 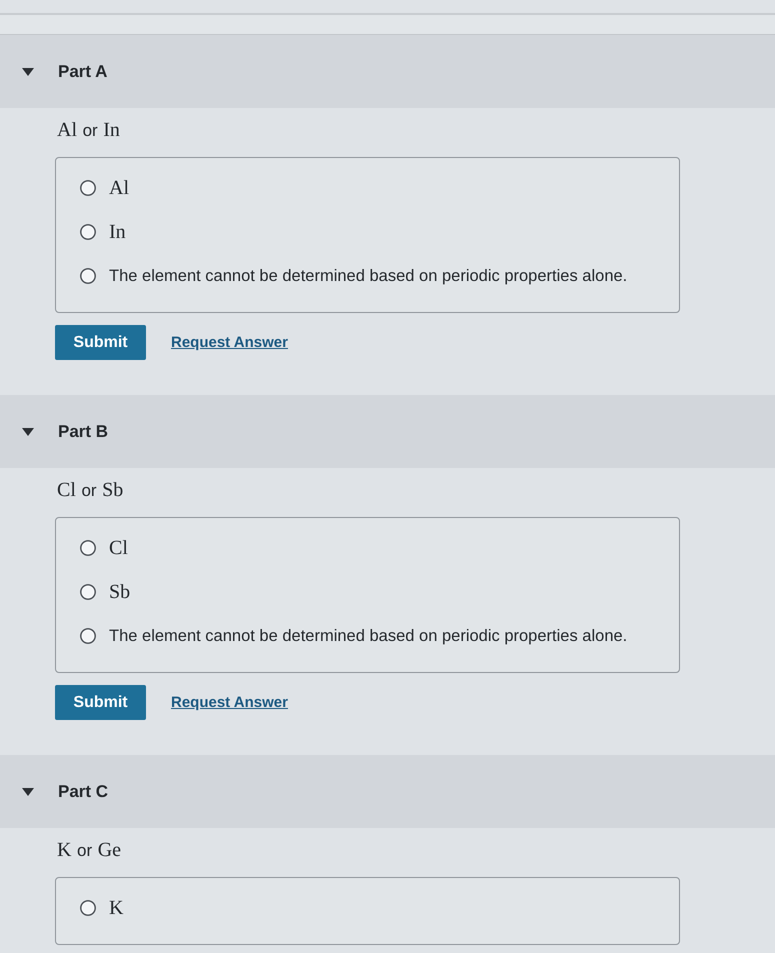 I want to click on option-label: Sb, so click(x=119, y=592).